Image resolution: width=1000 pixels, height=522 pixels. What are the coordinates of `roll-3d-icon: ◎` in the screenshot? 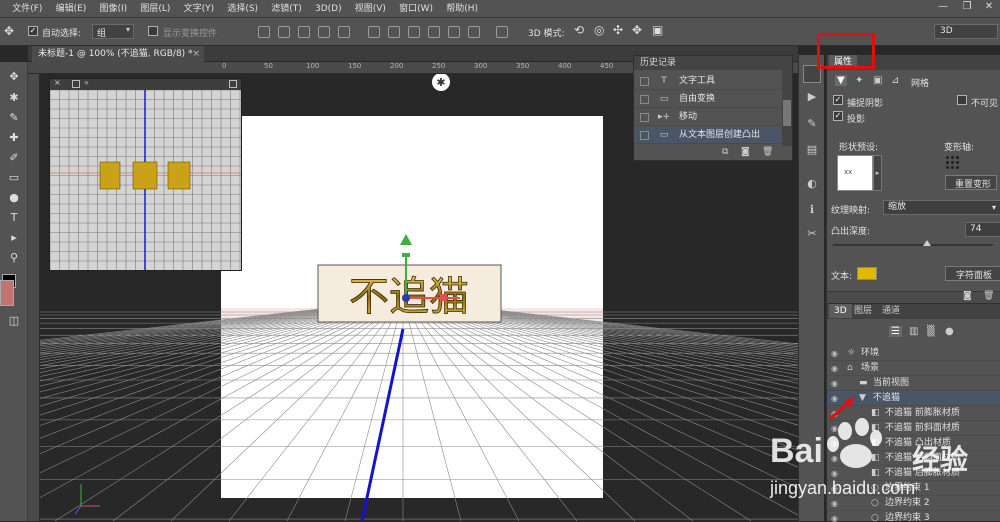 It's located at (599, 30).